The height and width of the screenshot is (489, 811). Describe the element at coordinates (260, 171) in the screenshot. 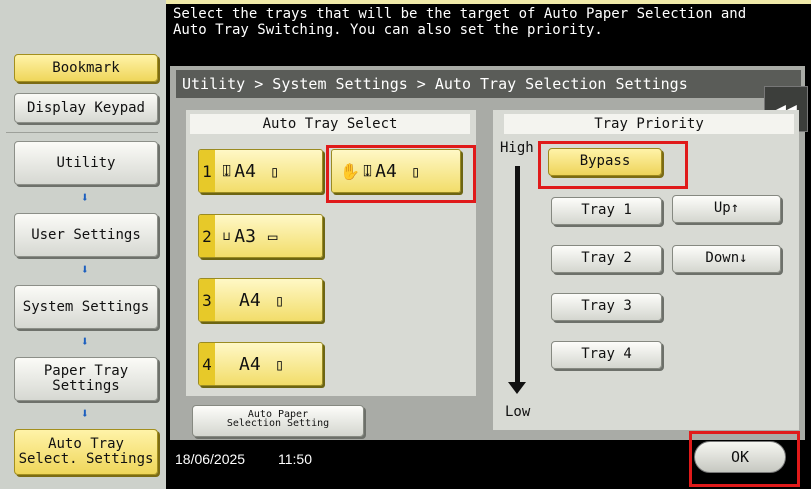

I see `tray-1-button: 1 ⍗ A4 ▯` at that location.